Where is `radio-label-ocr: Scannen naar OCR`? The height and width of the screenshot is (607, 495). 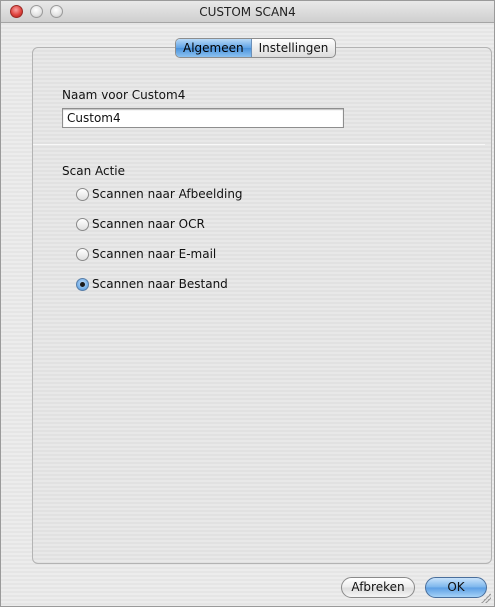 radio-label-ocr: Scannen naar OCR is located at coordinates (148, 224).